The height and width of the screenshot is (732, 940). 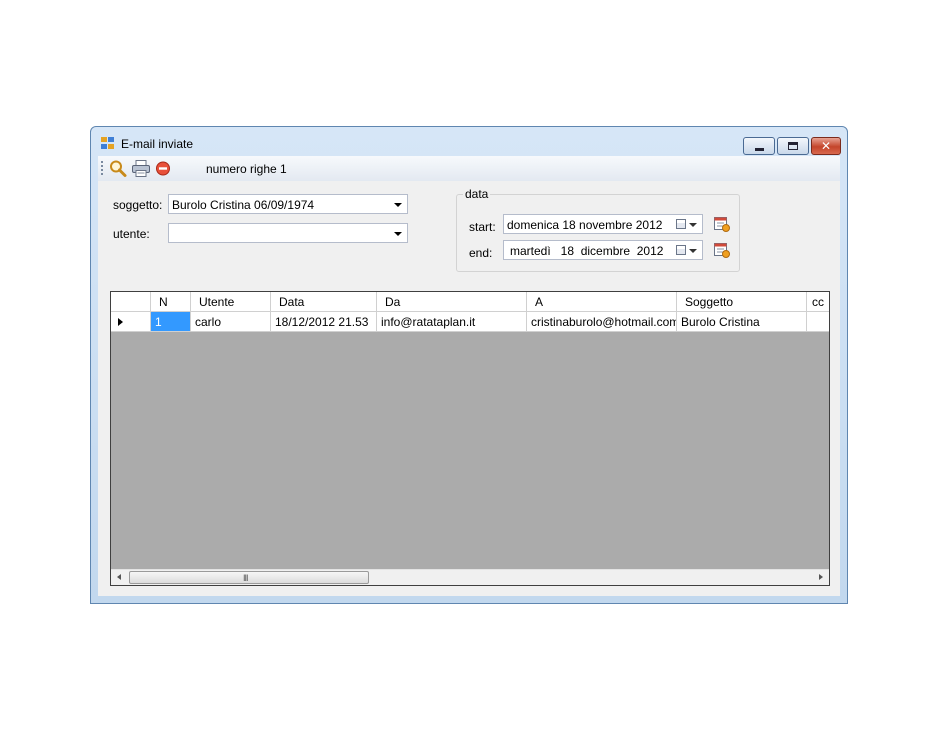 What do you see at coordinates (452, 322) in the screenshot?
I see `cell-da: info@ratataplan.it` at bounding box center [452, 322].